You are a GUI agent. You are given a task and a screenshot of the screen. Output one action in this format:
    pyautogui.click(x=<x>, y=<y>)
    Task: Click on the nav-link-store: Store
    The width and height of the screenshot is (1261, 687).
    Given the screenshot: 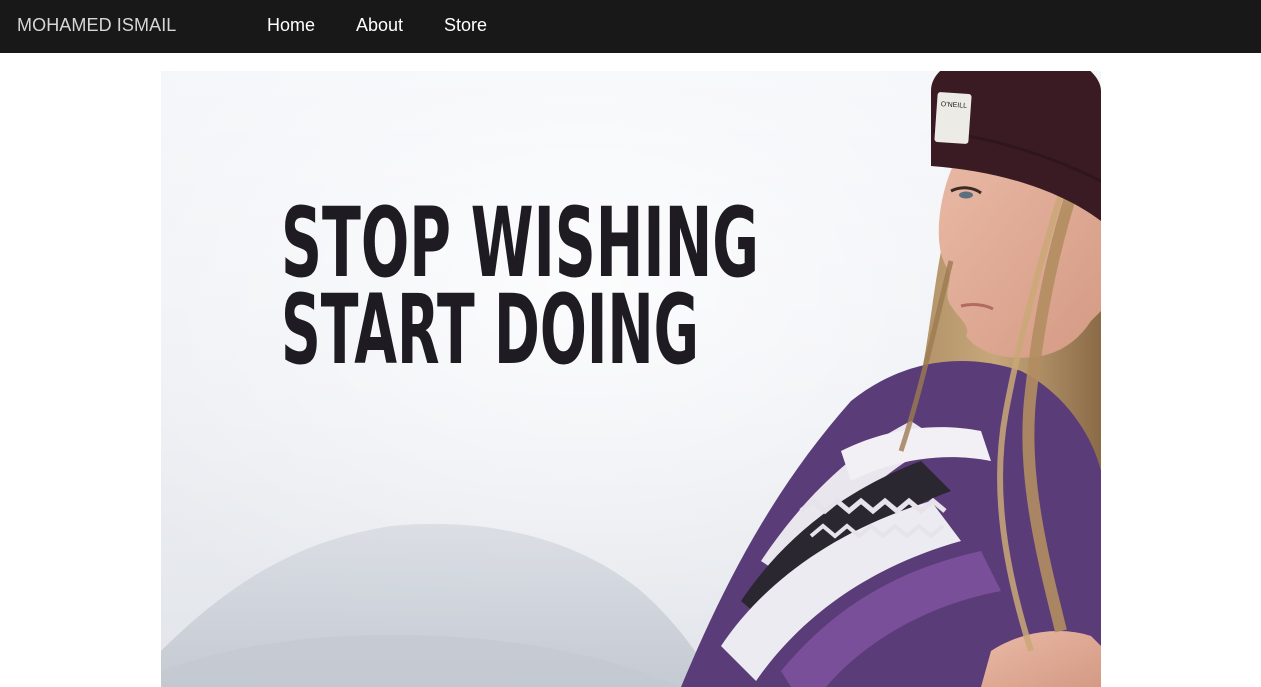 What is the action you would take?
    pyautogui.click(x=465, y=25)
    